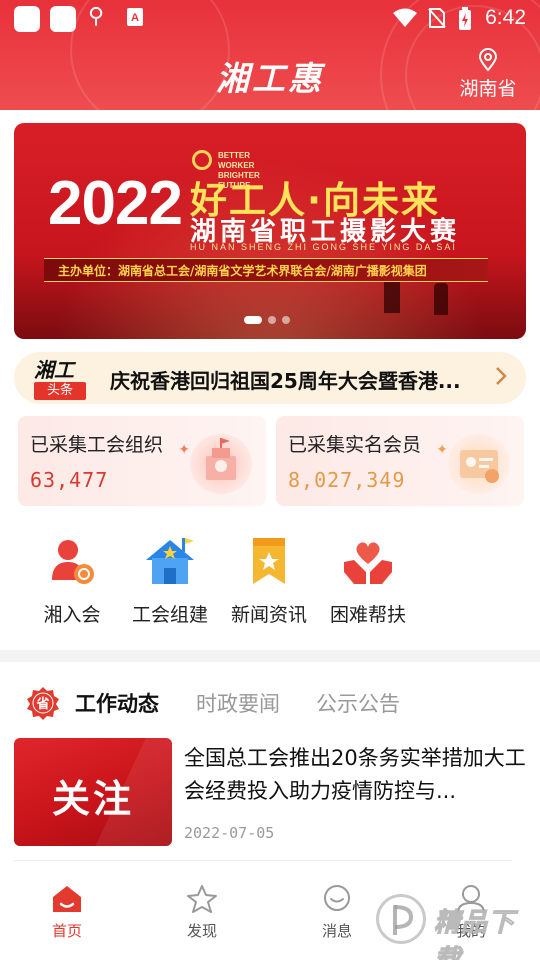 The height and width of the screenshot is (960, 540). Describe the element at coordinates (323, 247) in the screenshot. I see `banner-pinyin: HU NAN SHENG ZHI GONG SHE YING DA SAI` at that location.